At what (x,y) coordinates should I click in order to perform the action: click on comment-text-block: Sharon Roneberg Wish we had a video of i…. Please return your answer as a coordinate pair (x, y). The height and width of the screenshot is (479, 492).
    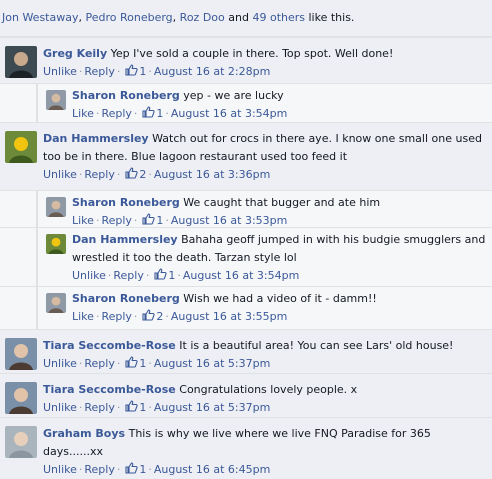
    Looking at the image, I should click on (279, 299).